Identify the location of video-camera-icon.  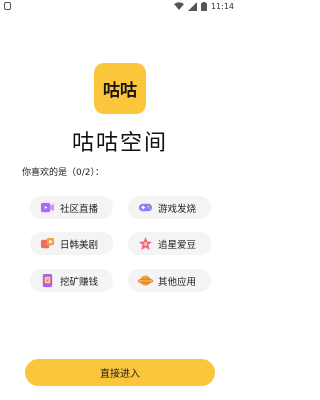
(47, 207).